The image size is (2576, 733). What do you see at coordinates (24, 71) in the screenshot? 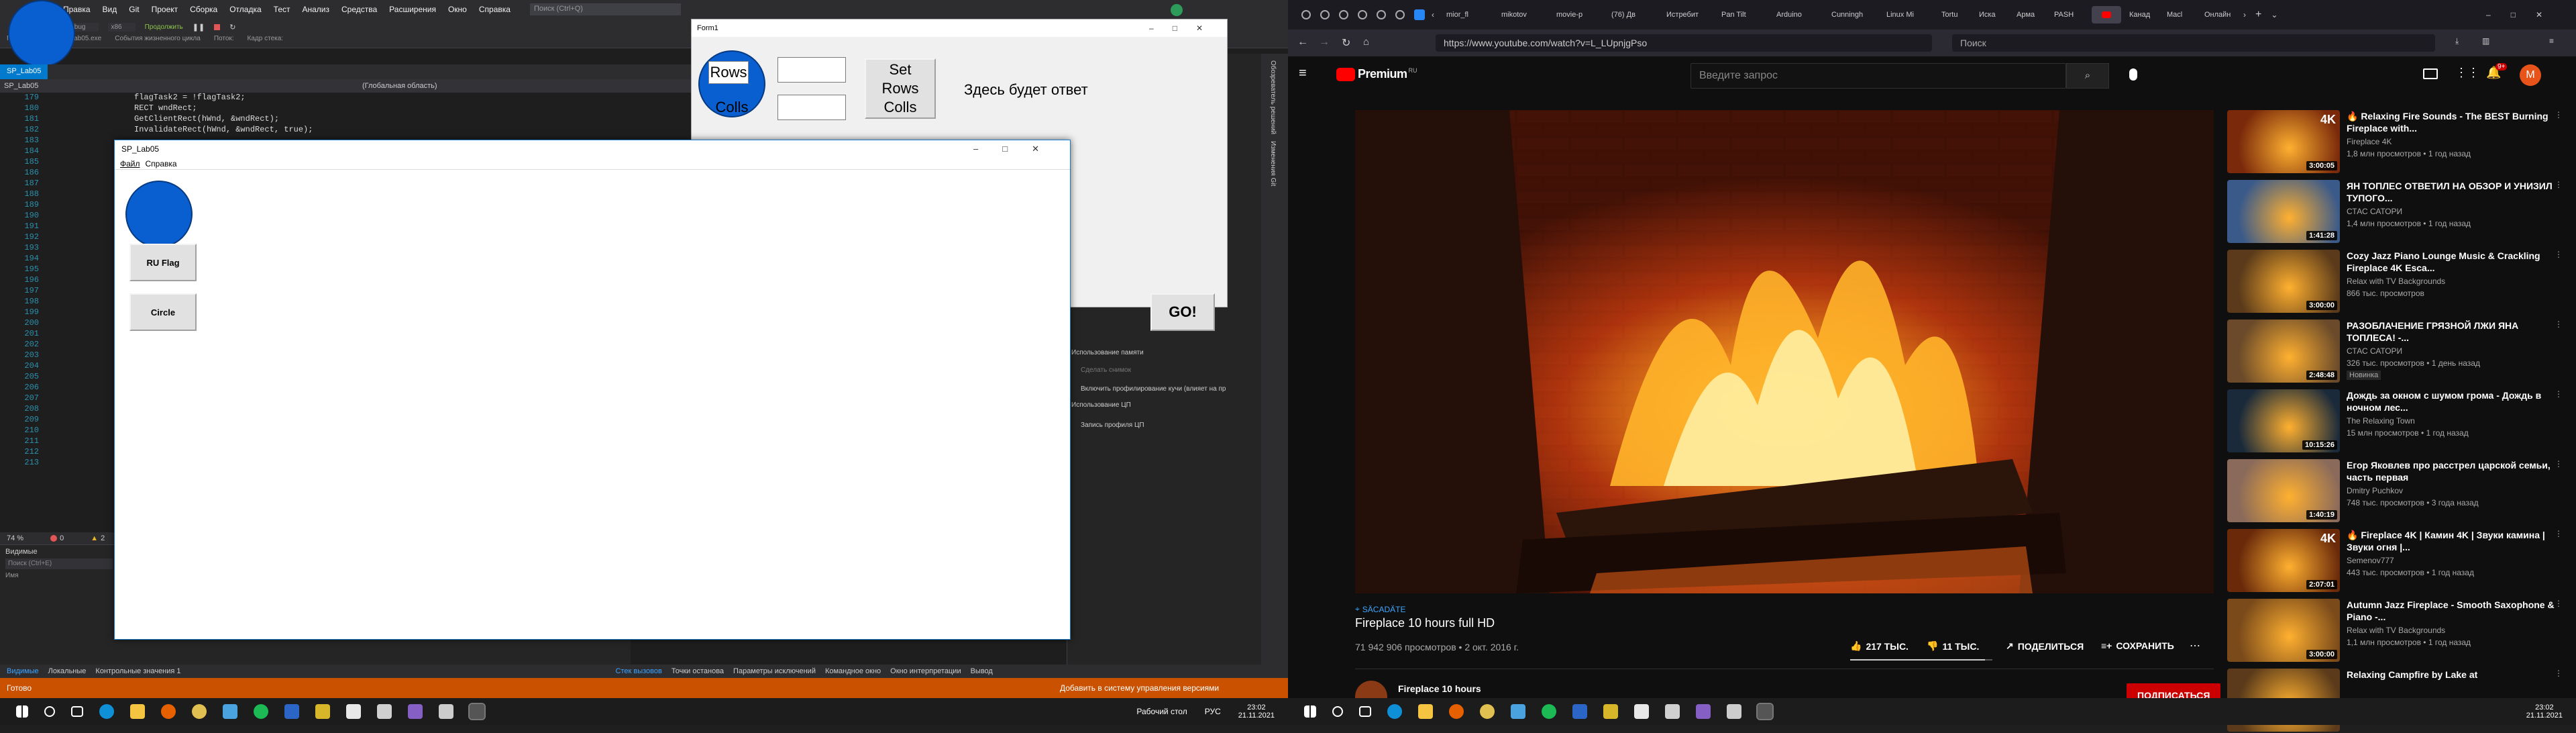
I see `tab-sp-lab05: SP_Lab05` at bounding box center [24, 71].